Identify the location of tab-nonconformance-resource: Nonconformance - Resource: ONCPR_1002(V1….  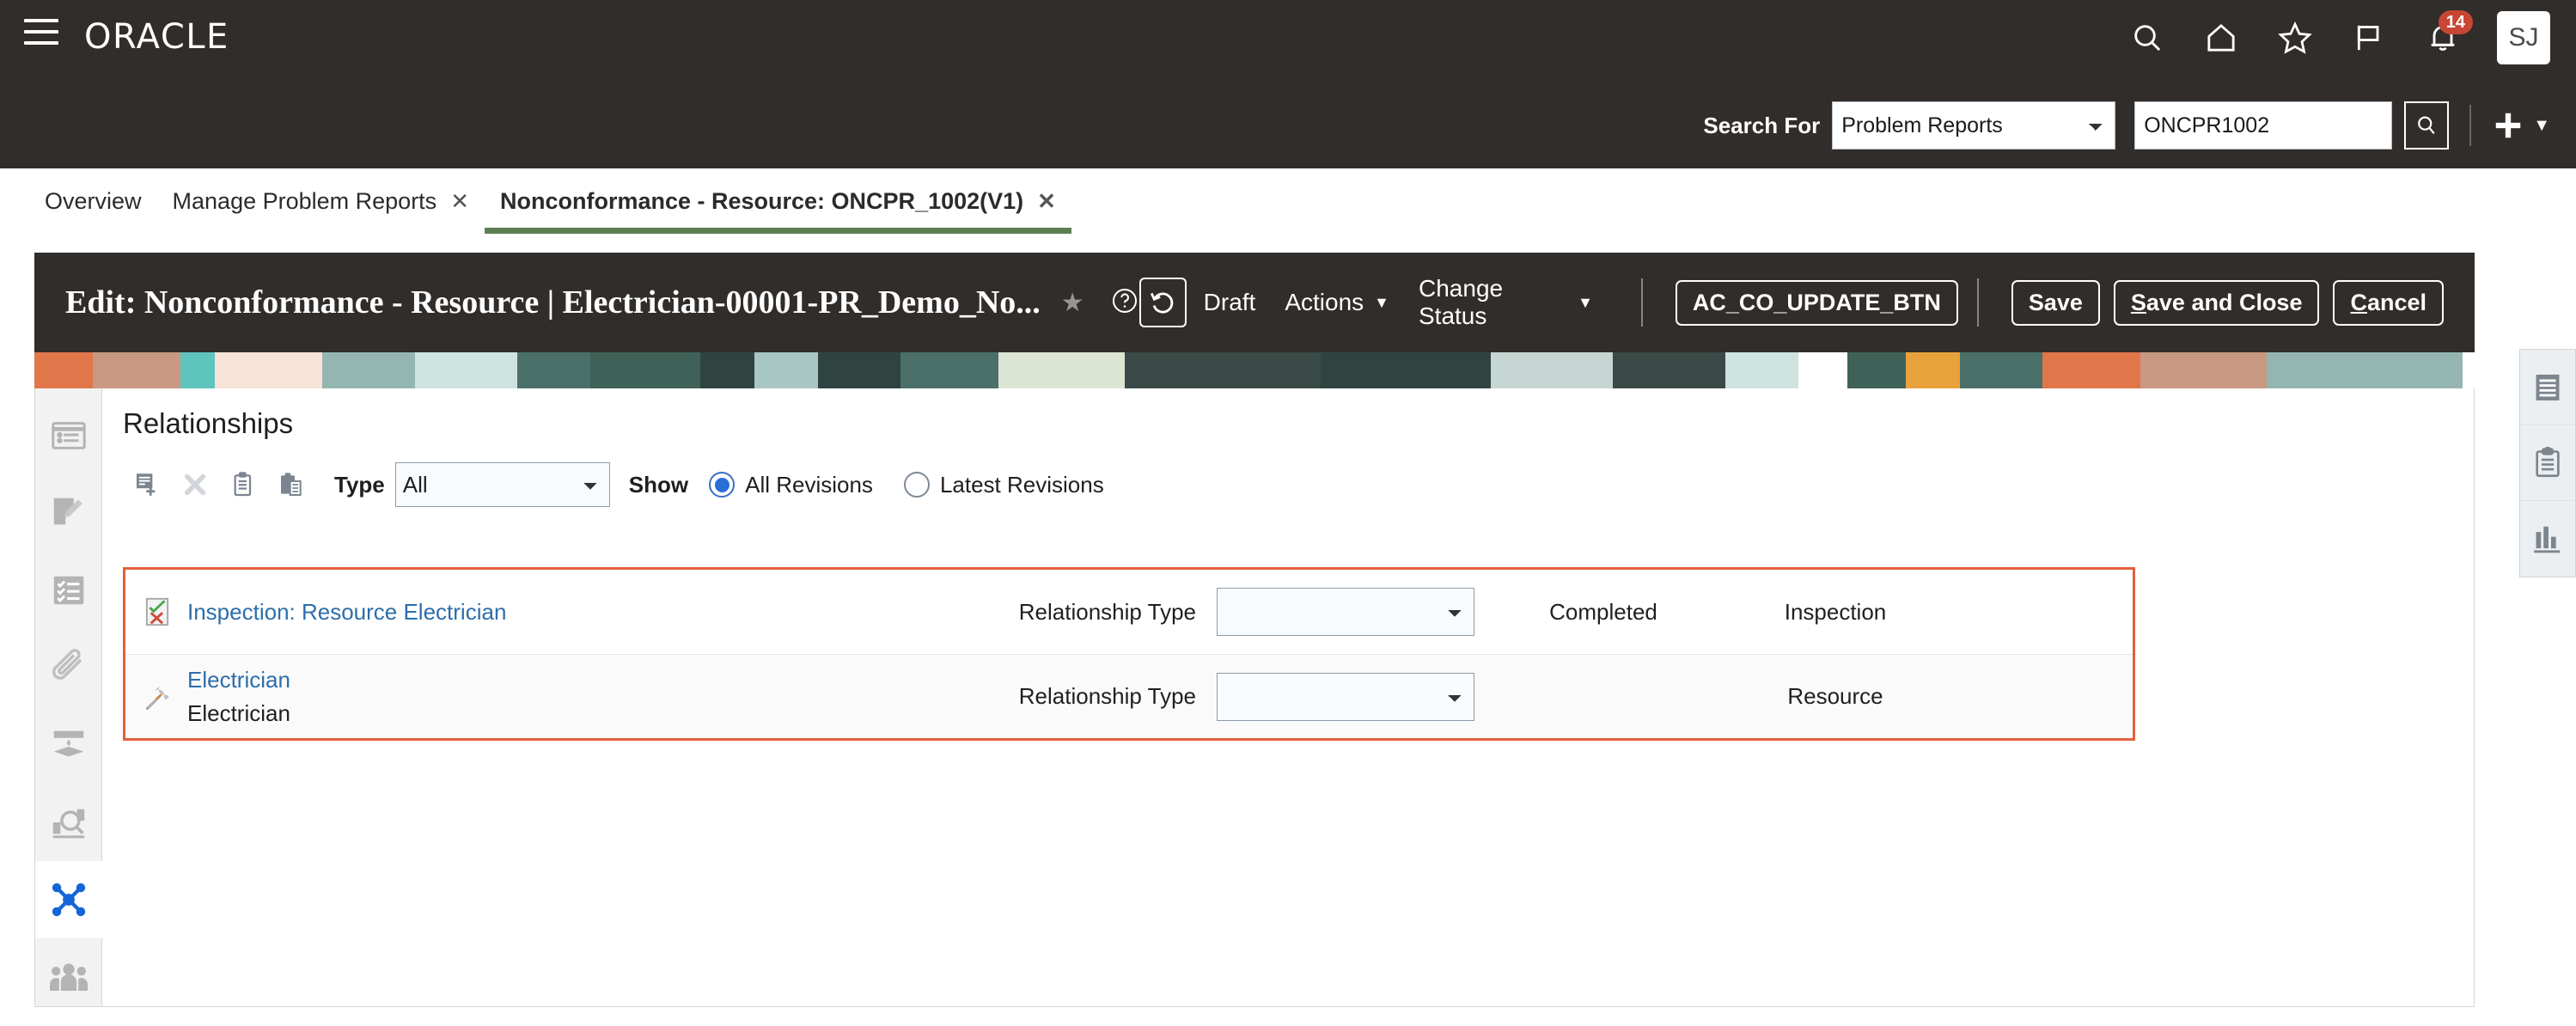
(777, 201).